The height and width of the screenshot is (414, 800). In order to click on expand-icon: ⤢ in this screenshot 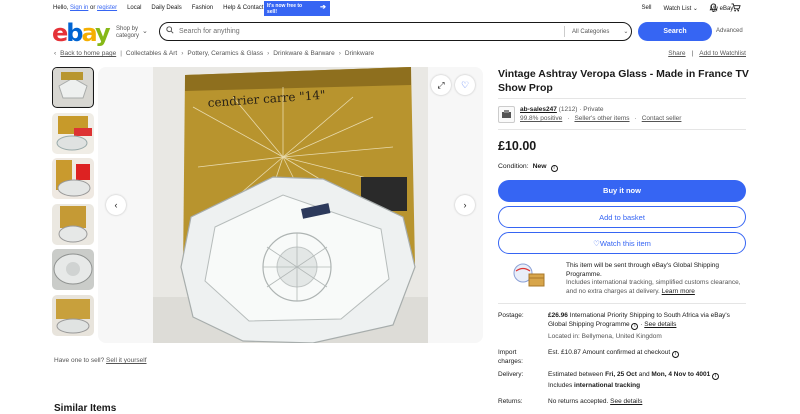, I will do `click(441, 85)`.